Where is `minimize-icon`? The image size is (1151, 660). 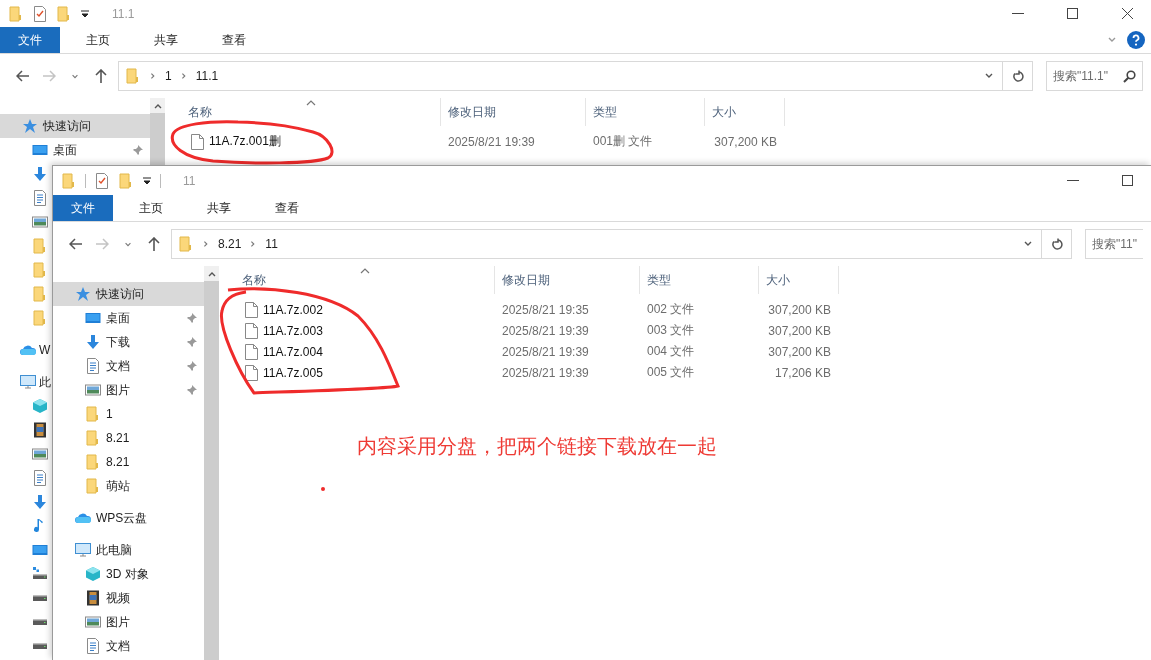
minimize-icon is located at coordinates (1017, 13).